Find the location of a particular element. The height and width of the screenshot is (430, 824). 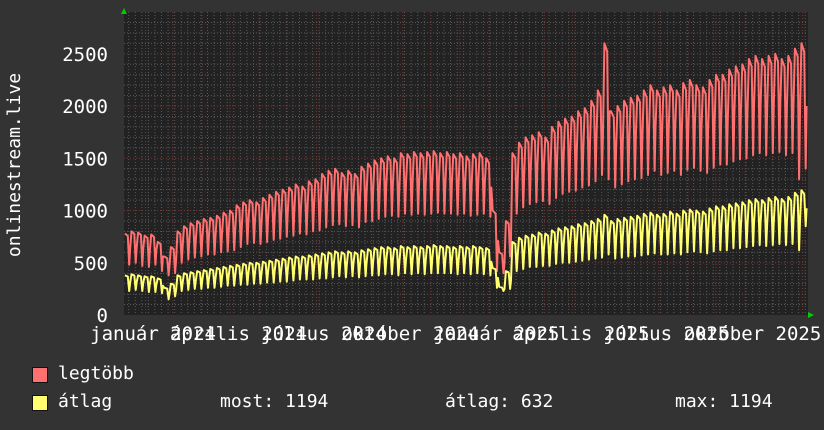

y-tick-label: 500 is located at coordinates (91, 264).